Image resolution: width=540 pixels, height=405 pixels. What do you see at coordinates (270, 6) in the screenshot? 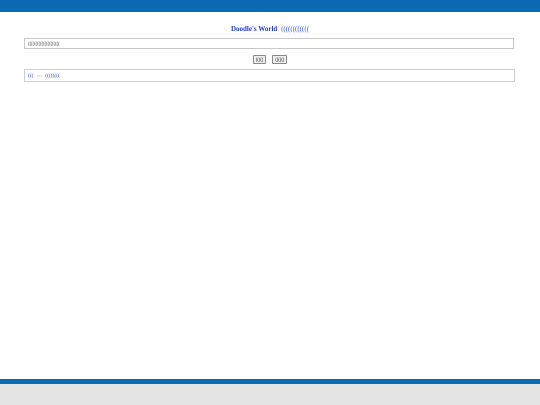
I see `top-bar` at bounding box center [270, 6].